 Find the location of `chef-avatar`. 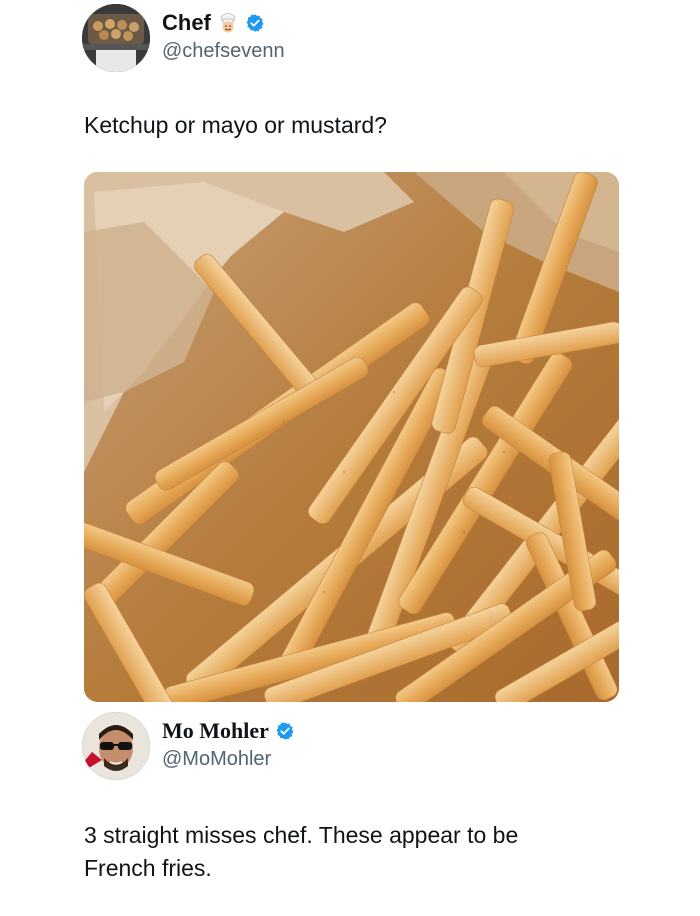

chef-avatar is located at coordinates (116, 38).